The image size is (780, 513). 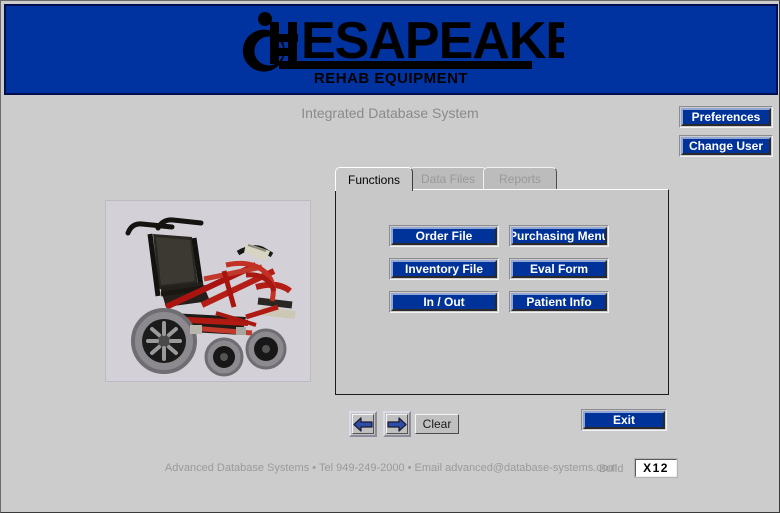 I want to click on in-out-button-label: In / Out, so click(x=444, y=302).